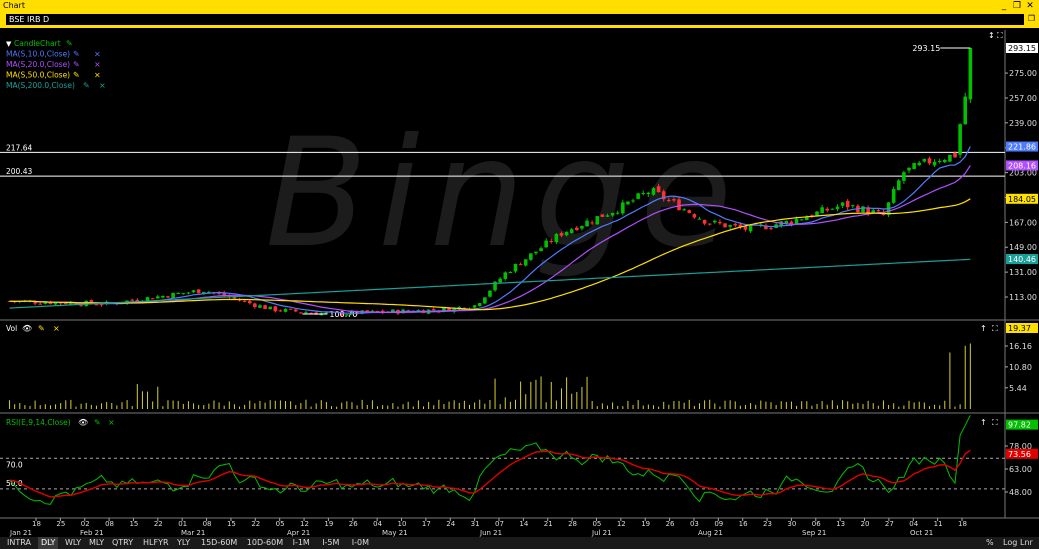 Image resolution: width=1039 pixels, height=549 pixels. I want to click on rsi-axis-label: 63.00, so click(1020, 469).